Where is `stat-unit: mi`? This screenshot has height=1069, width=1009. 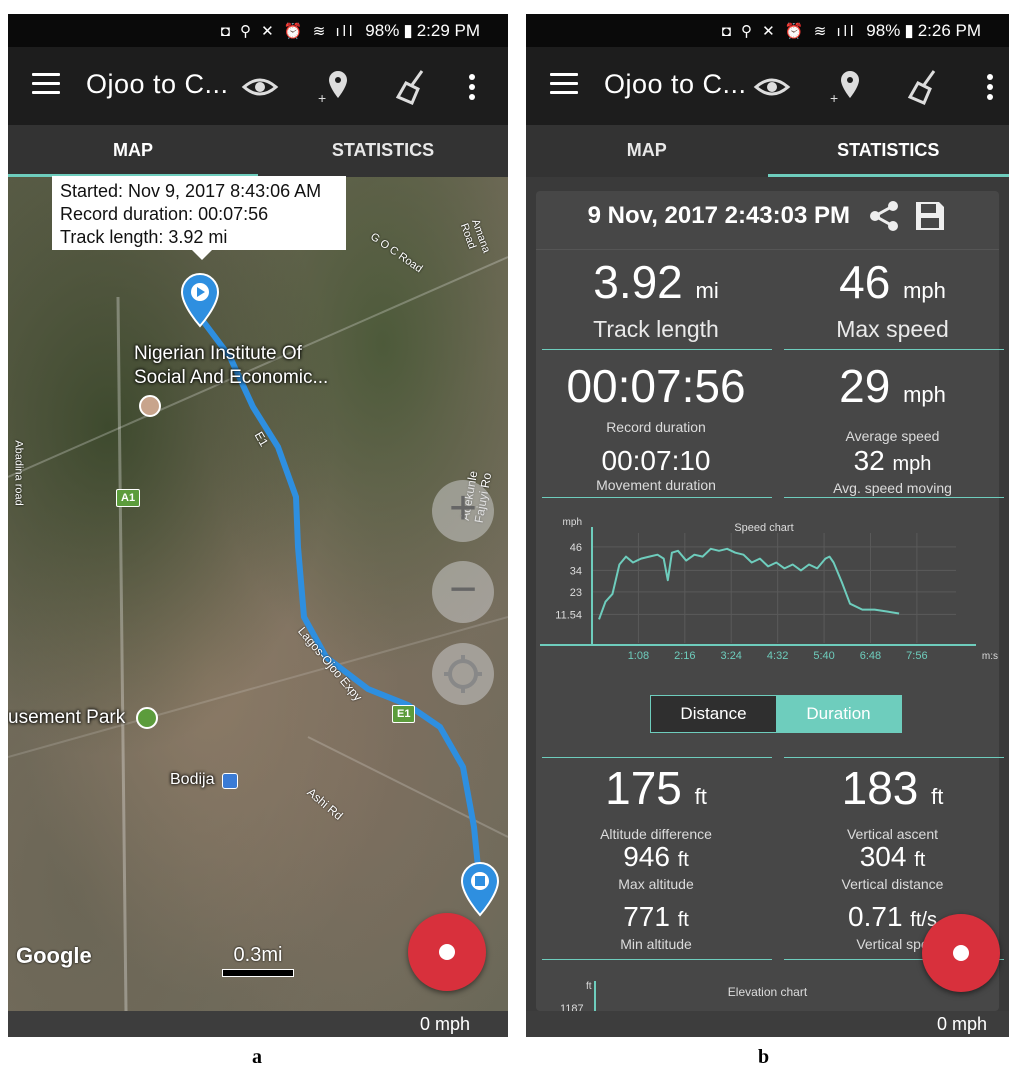
stat-unit: mi is located at coordinates (707, 290).